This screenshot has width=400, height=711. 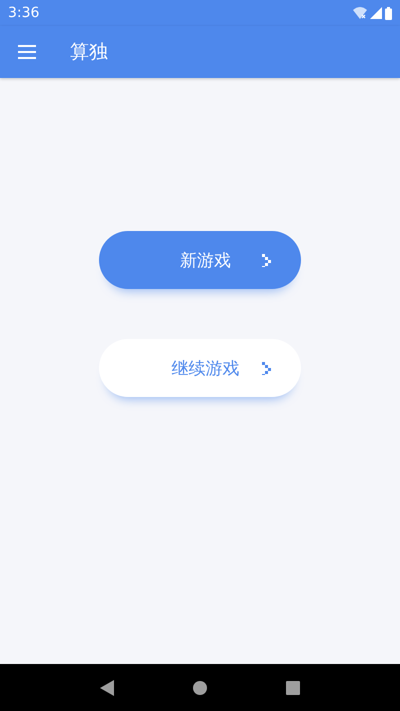 What do you see at coordinates (199, 687) in the screenshot?
I see `home-icon` at bounding box center [199, 687].